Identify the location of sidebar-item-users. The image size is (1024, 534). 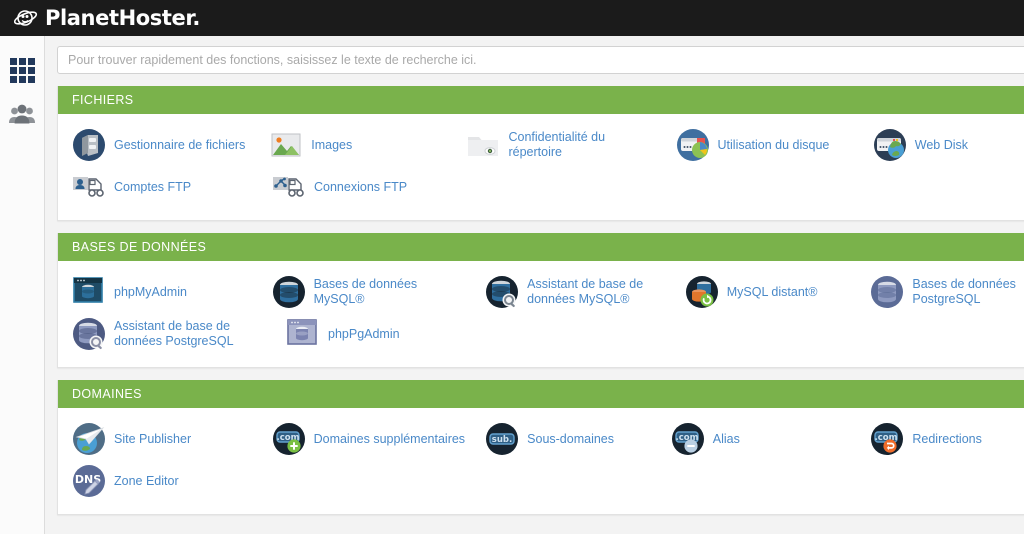
(22, 114).